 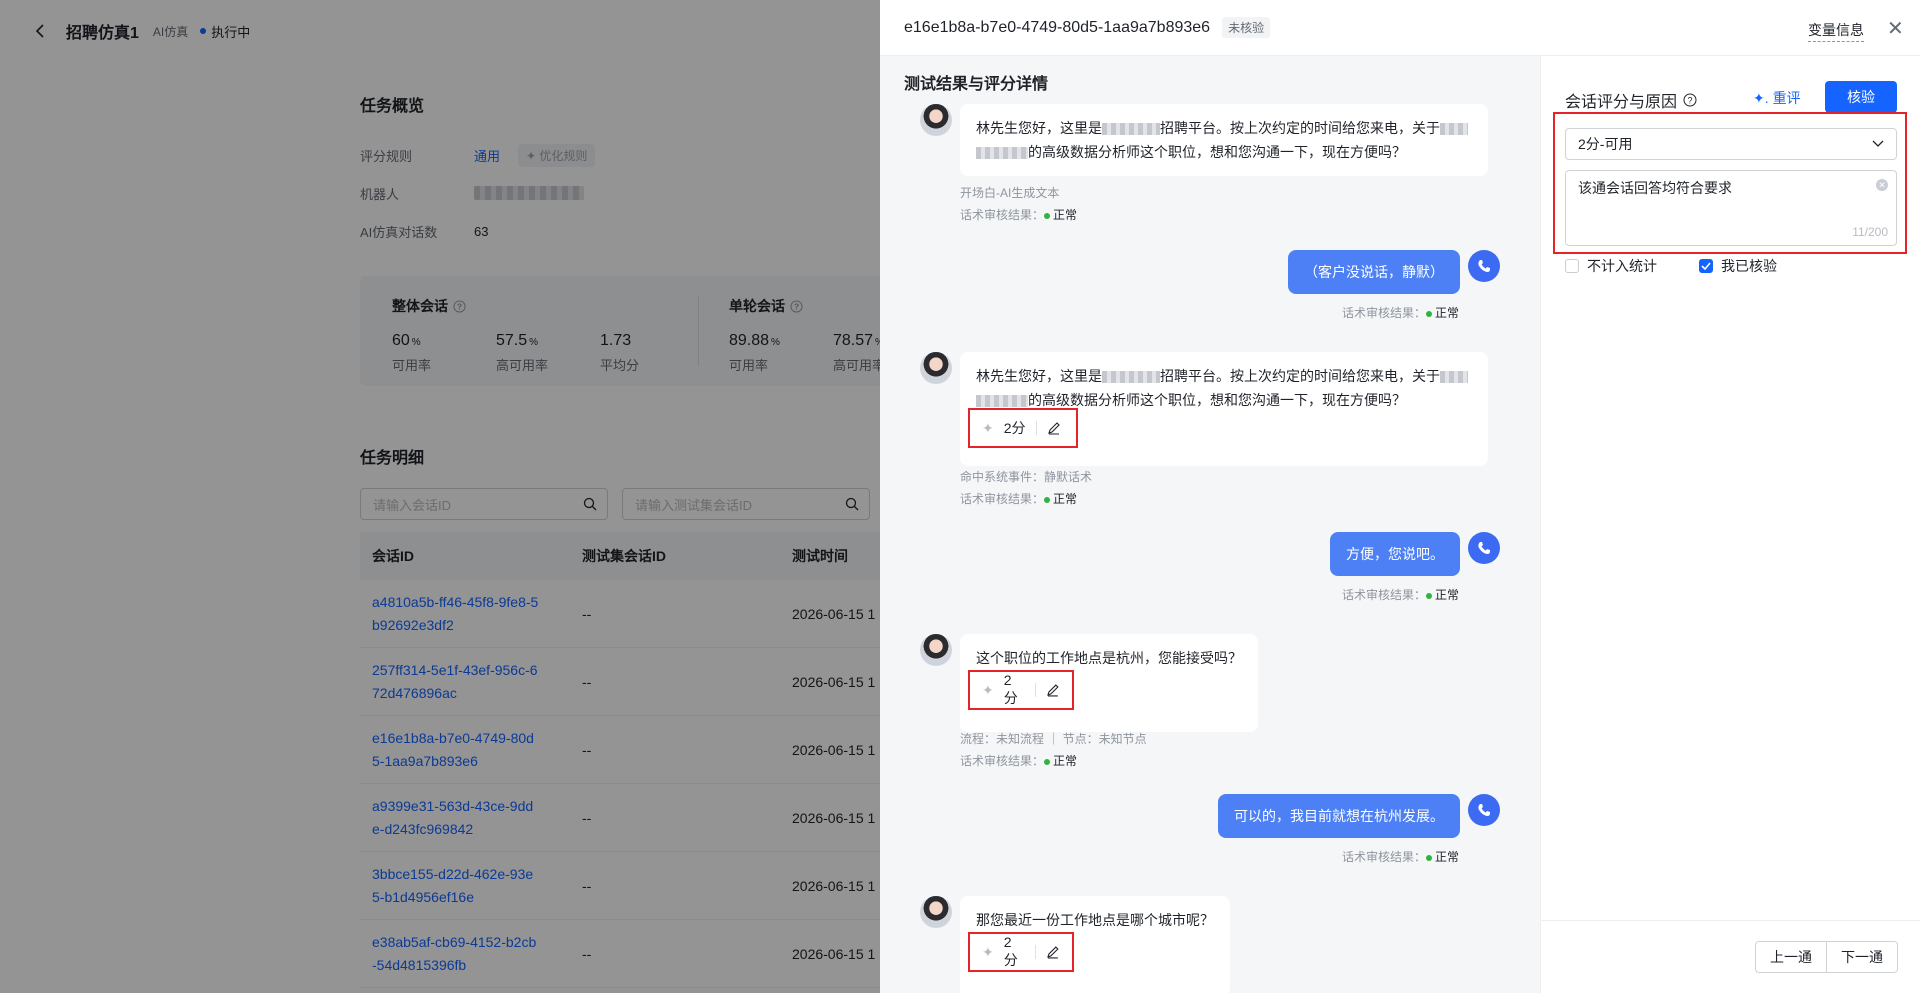 I want to click on score-select: 2分-可用, so click(x=1731, y=144).